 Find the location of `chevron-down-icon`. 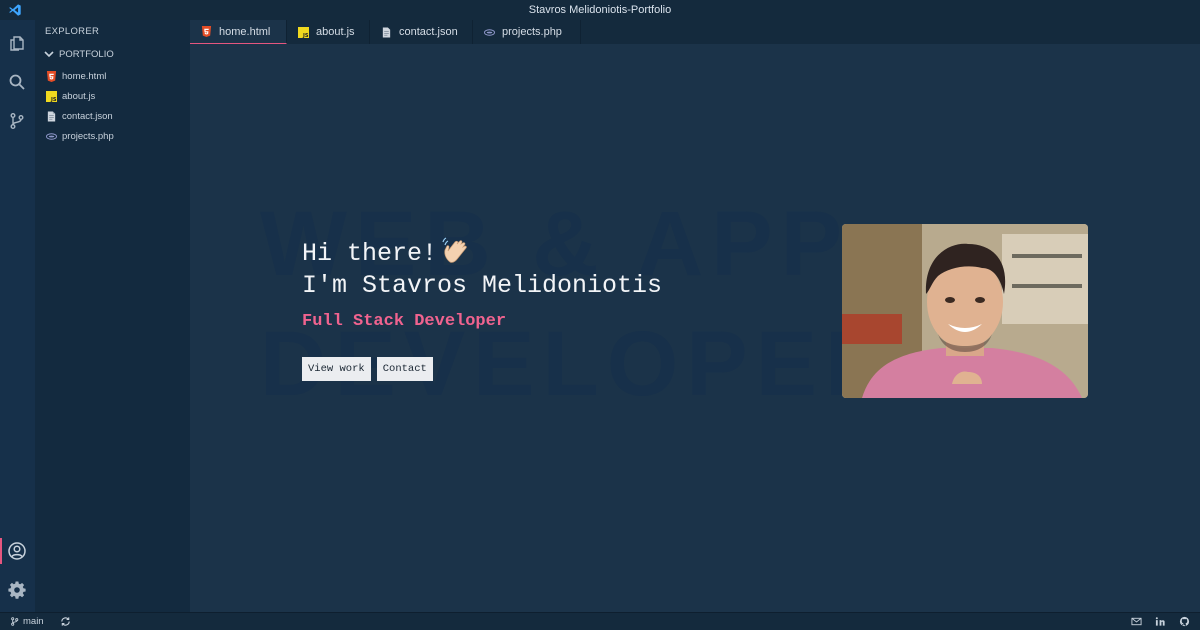

chevron-down-icon is located at coordinates (49, 54).